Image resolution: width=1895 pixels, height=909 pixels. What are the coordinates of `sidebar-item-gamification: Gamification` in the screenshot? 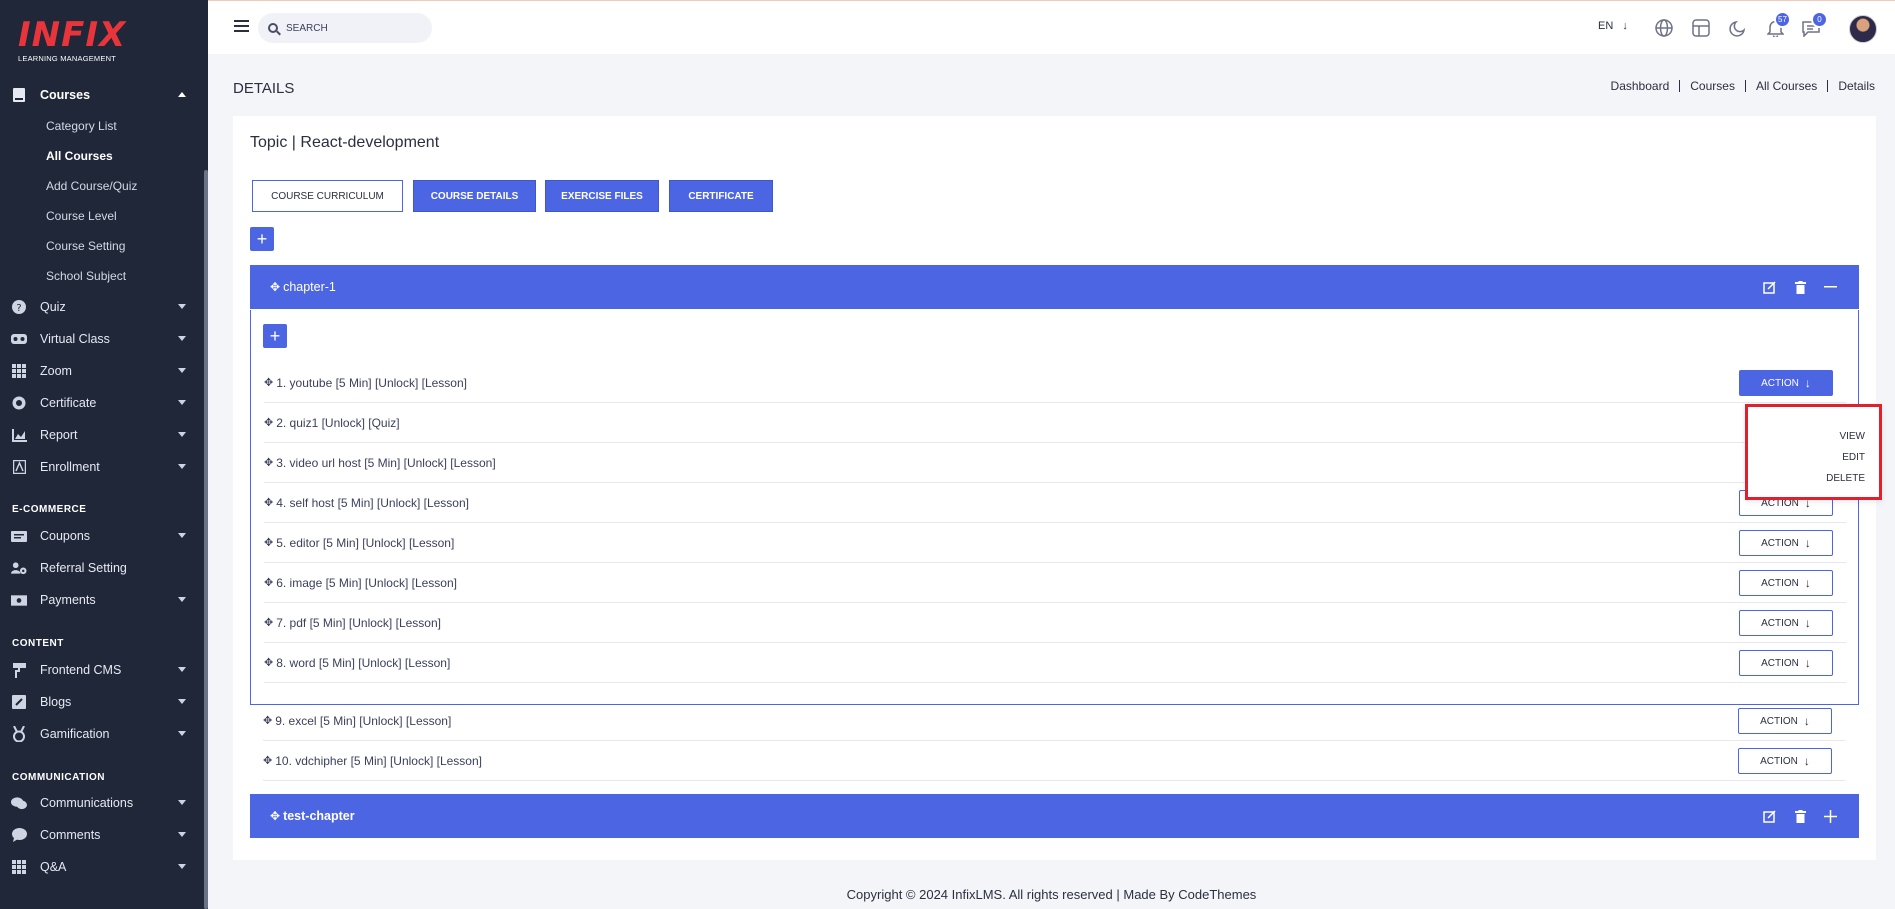 It's located at (100, 734).